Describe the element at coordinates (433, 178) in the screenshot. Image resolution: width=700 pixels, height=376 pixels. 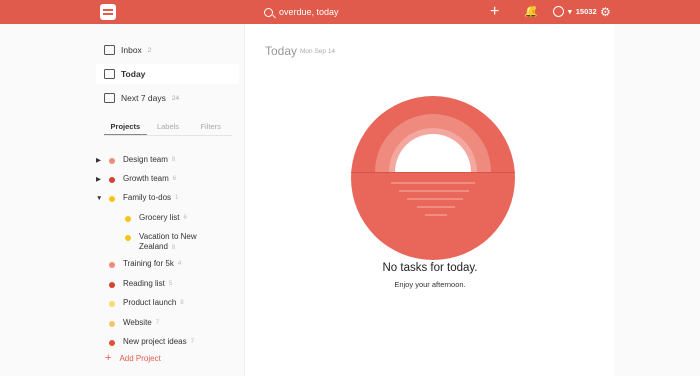
I see `empty-state-illustration` at that location.